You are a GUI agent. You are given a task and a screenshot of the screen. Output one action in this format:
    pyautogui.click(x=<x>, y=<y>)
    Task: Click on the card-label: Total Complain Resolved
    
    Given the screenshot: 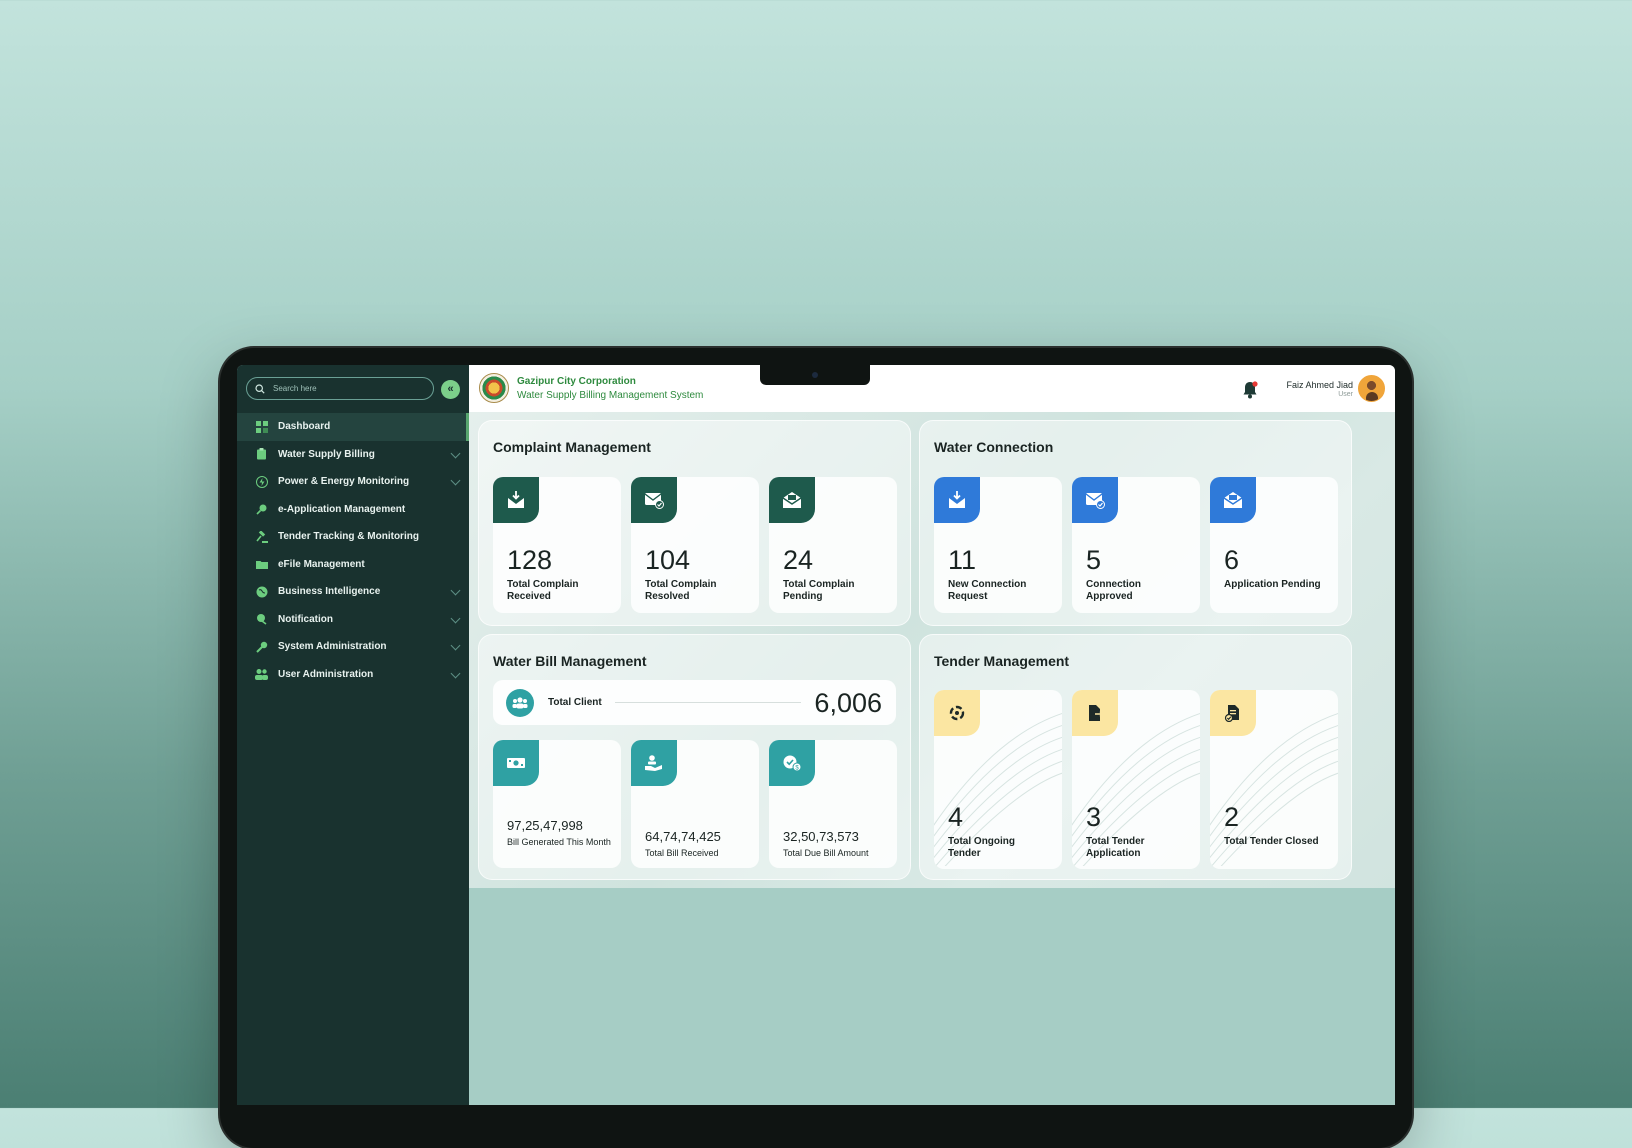 What is the action you would take?
    pyautogui.click(x=681, y=590)
    